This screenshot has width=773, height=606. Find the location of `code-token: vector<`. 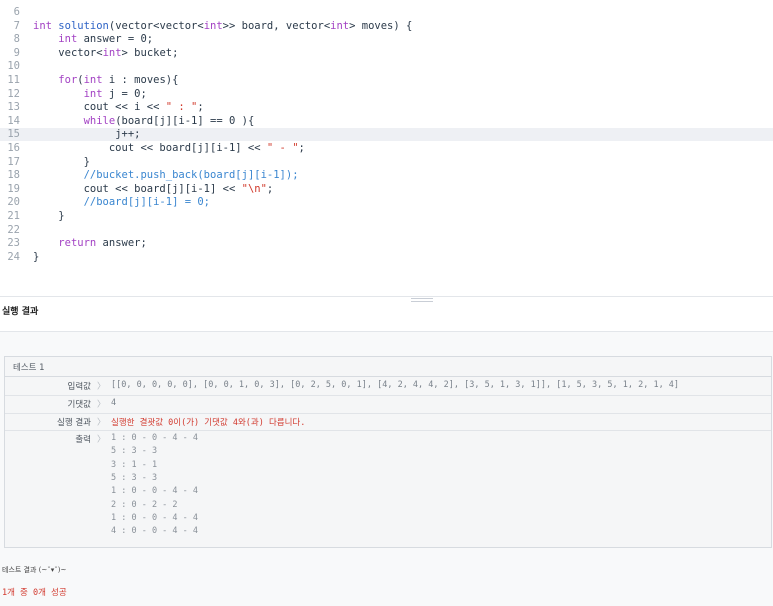

code-token: vector< is located at coordinates (80, 52).